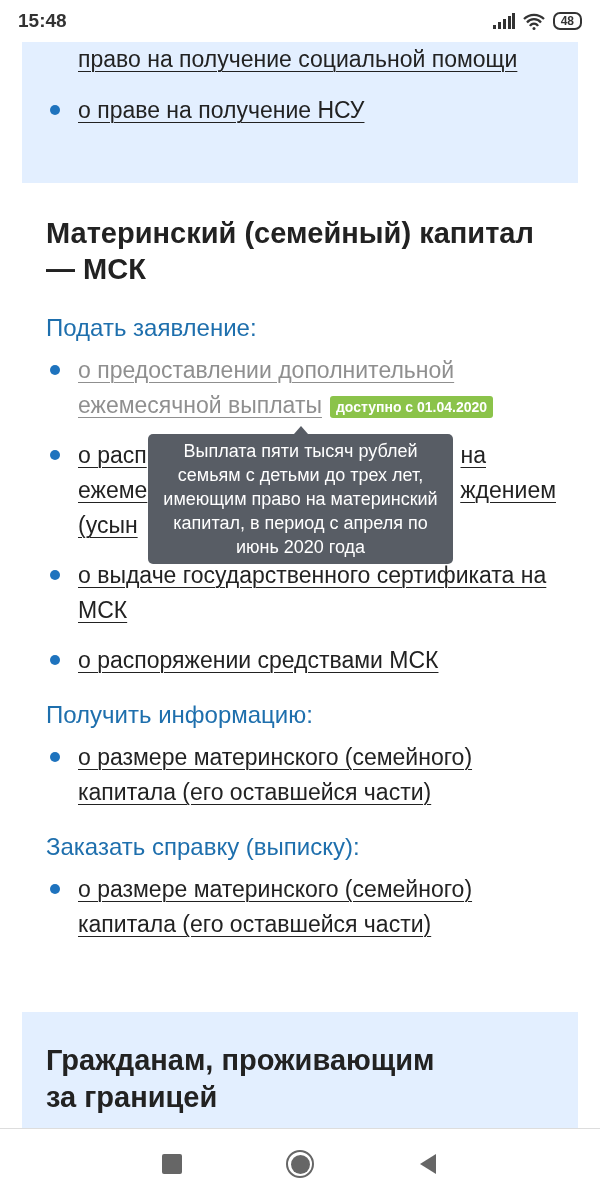 Image resolution: width=600 pixels, height=1199 pixels. Describe the element at coordinates (179, 715) in the screenshot. I see `group-heading: Получить информацию:` at that location.